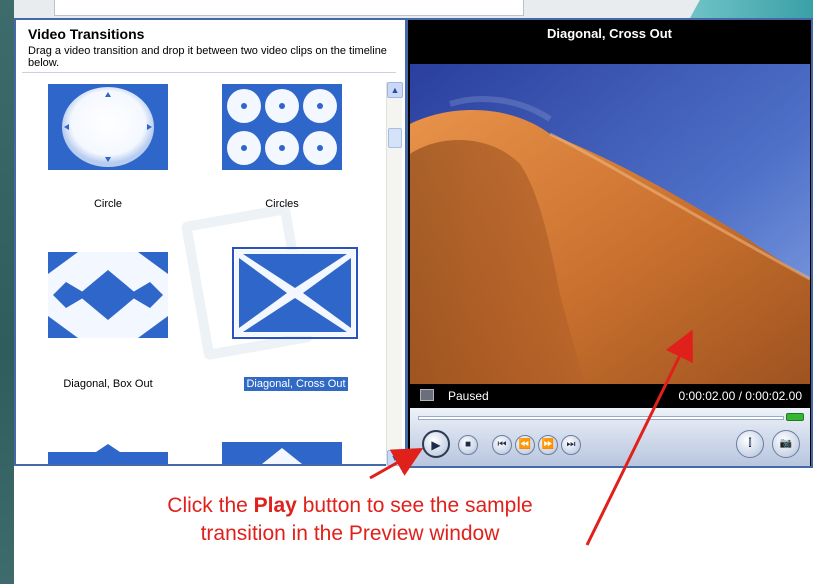  I want to click on next-frame-button: ⏭, so click(571, 445).